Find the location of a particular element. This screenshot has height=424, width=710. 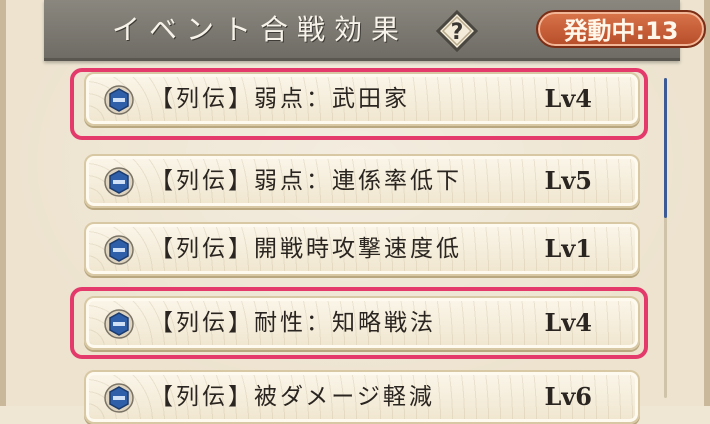

help-button: ? is located at coordinates (457, 31).